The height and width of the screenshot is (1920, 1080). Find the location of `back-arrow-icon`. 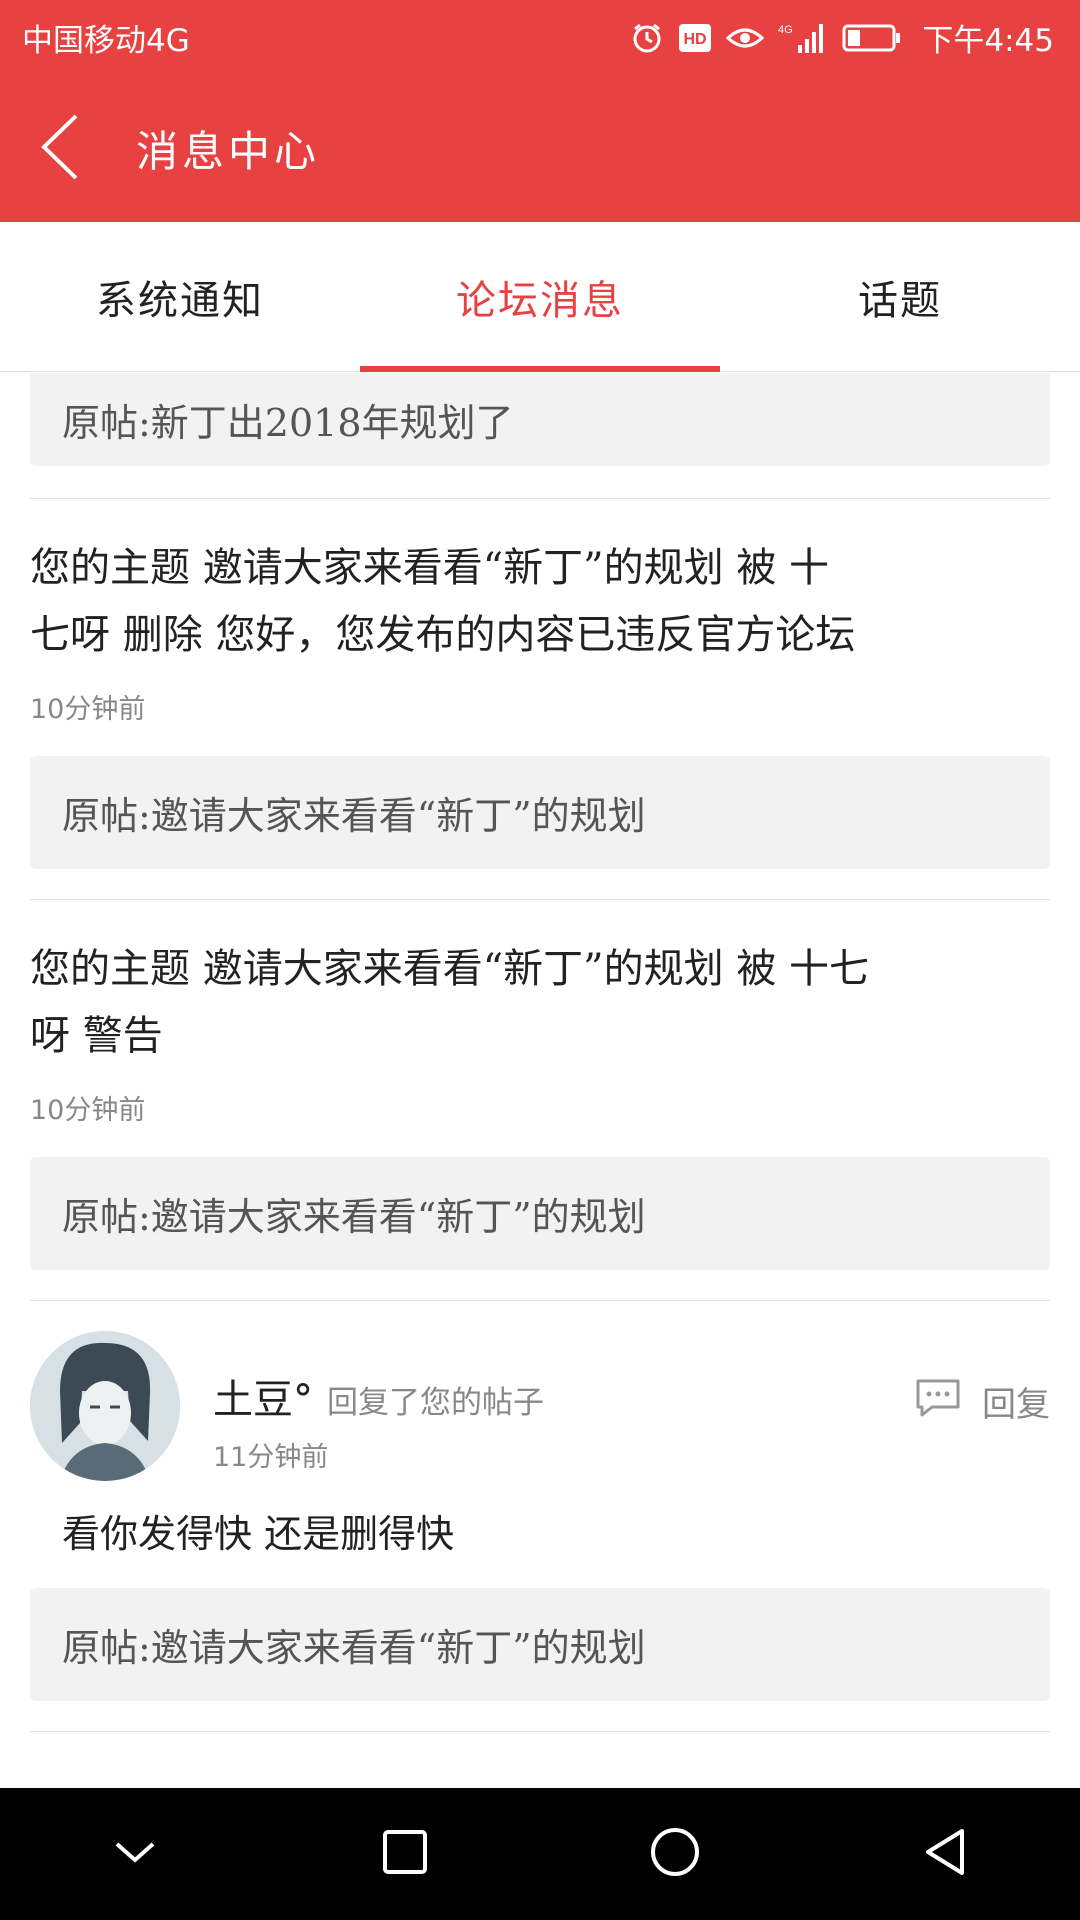

back-arrow-icon is located at coordinates (60, 149).